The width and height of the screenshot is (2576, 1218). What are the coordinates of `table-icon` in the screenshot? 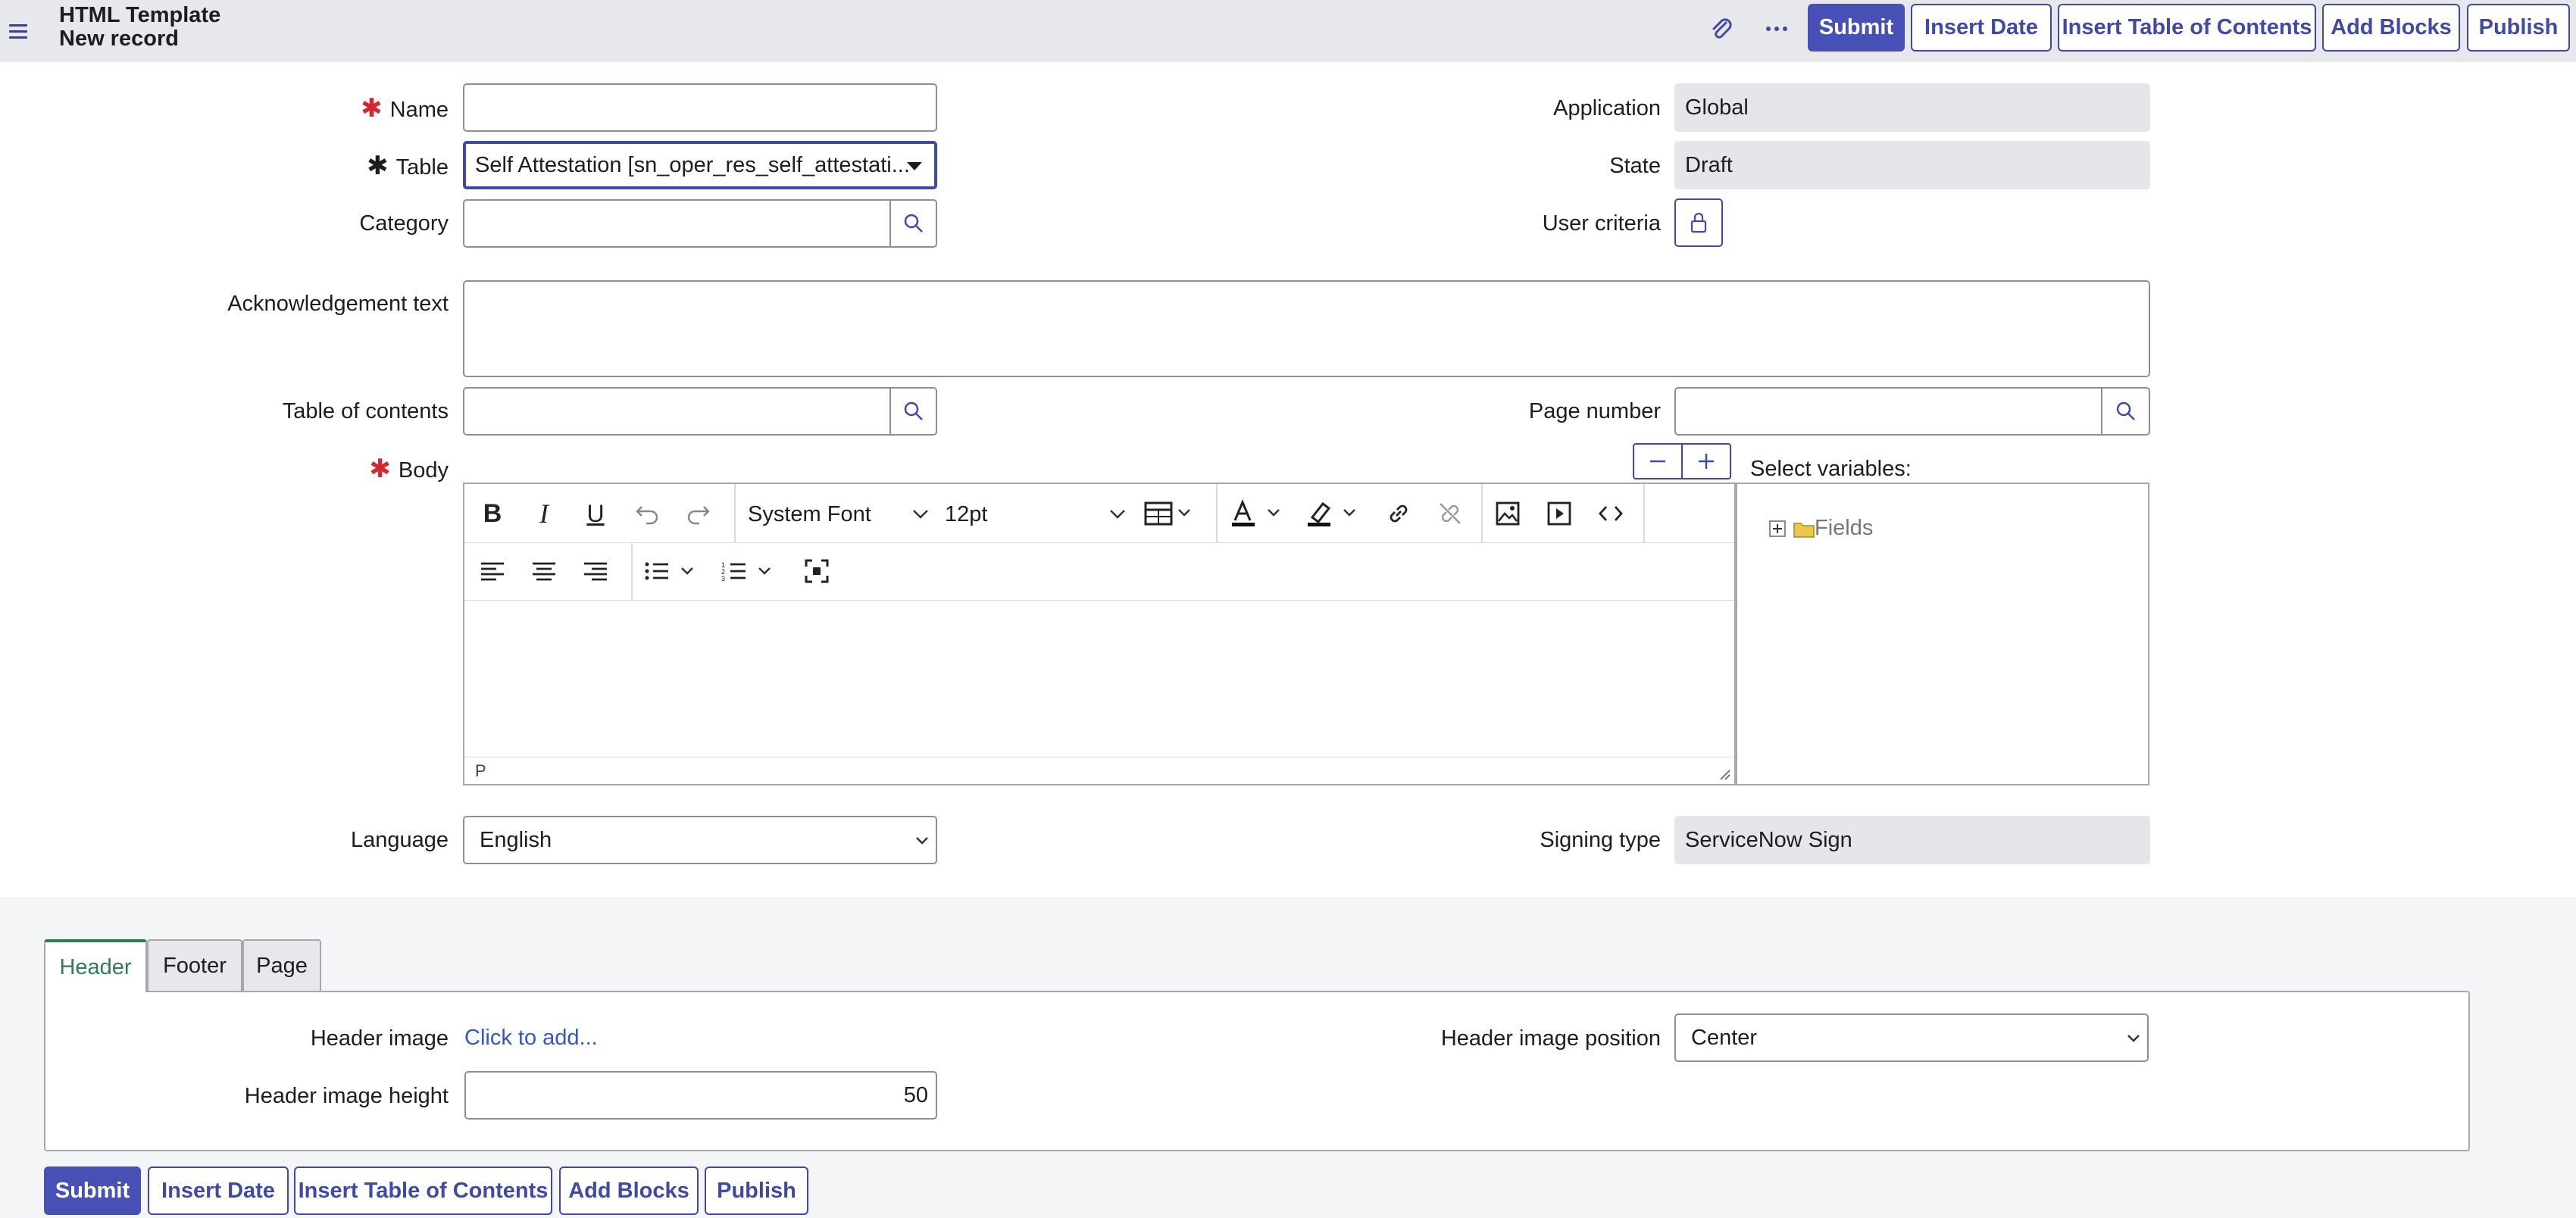 It's located at (1170, 513).